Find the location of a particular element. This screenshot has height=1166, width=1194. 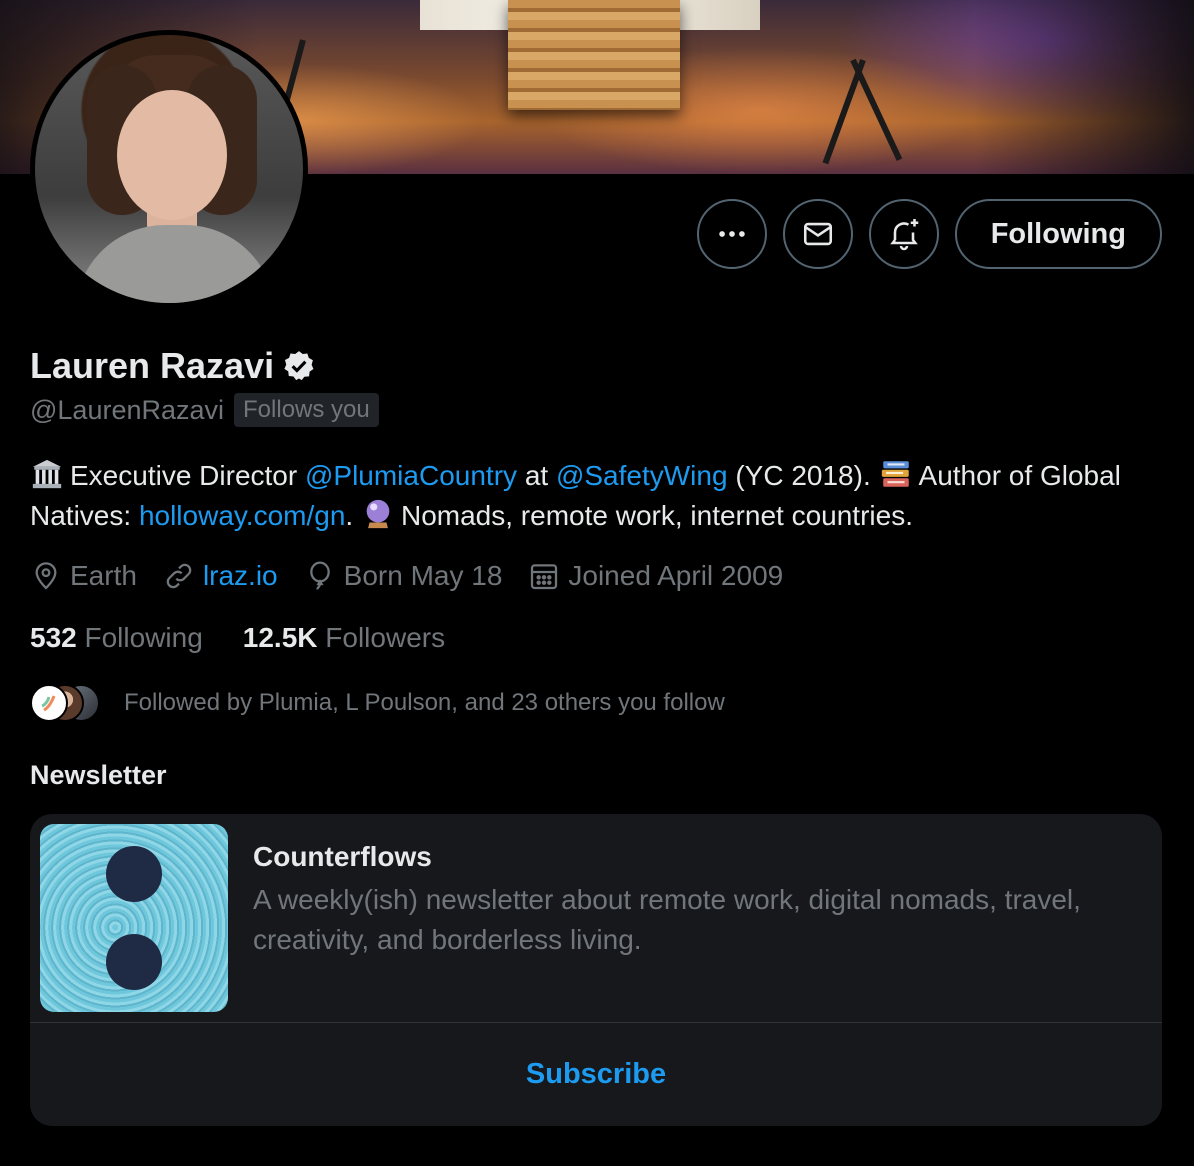

notify-button is located at coordinates (903, 234).